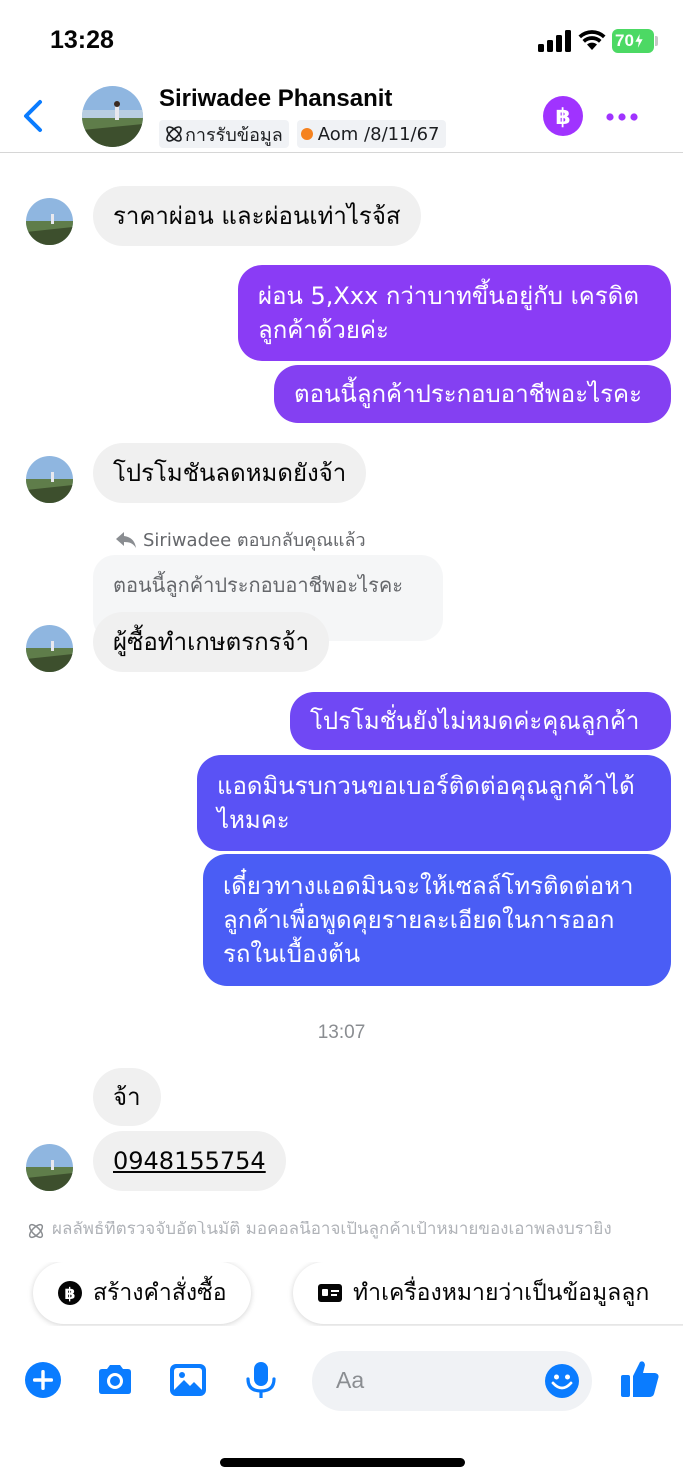 Image resolution: width=683 pixels, height=1480 pixels. Describe the element at coordinates (330, 1293) in the screenshot. I see `id-card-icon` at that location.